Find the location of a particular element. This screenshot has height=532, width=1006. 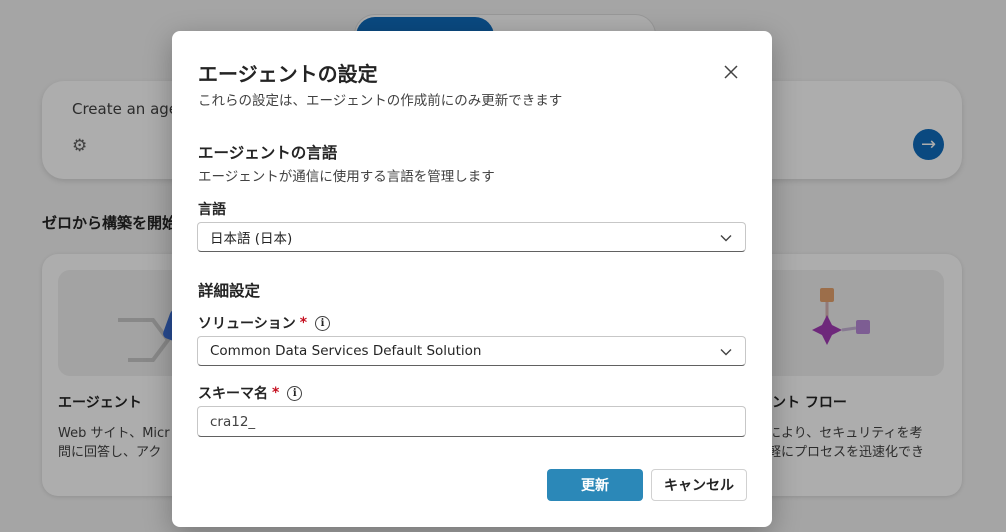

dialog-title: エージェントの設定 is located at coordinates (288, 74).